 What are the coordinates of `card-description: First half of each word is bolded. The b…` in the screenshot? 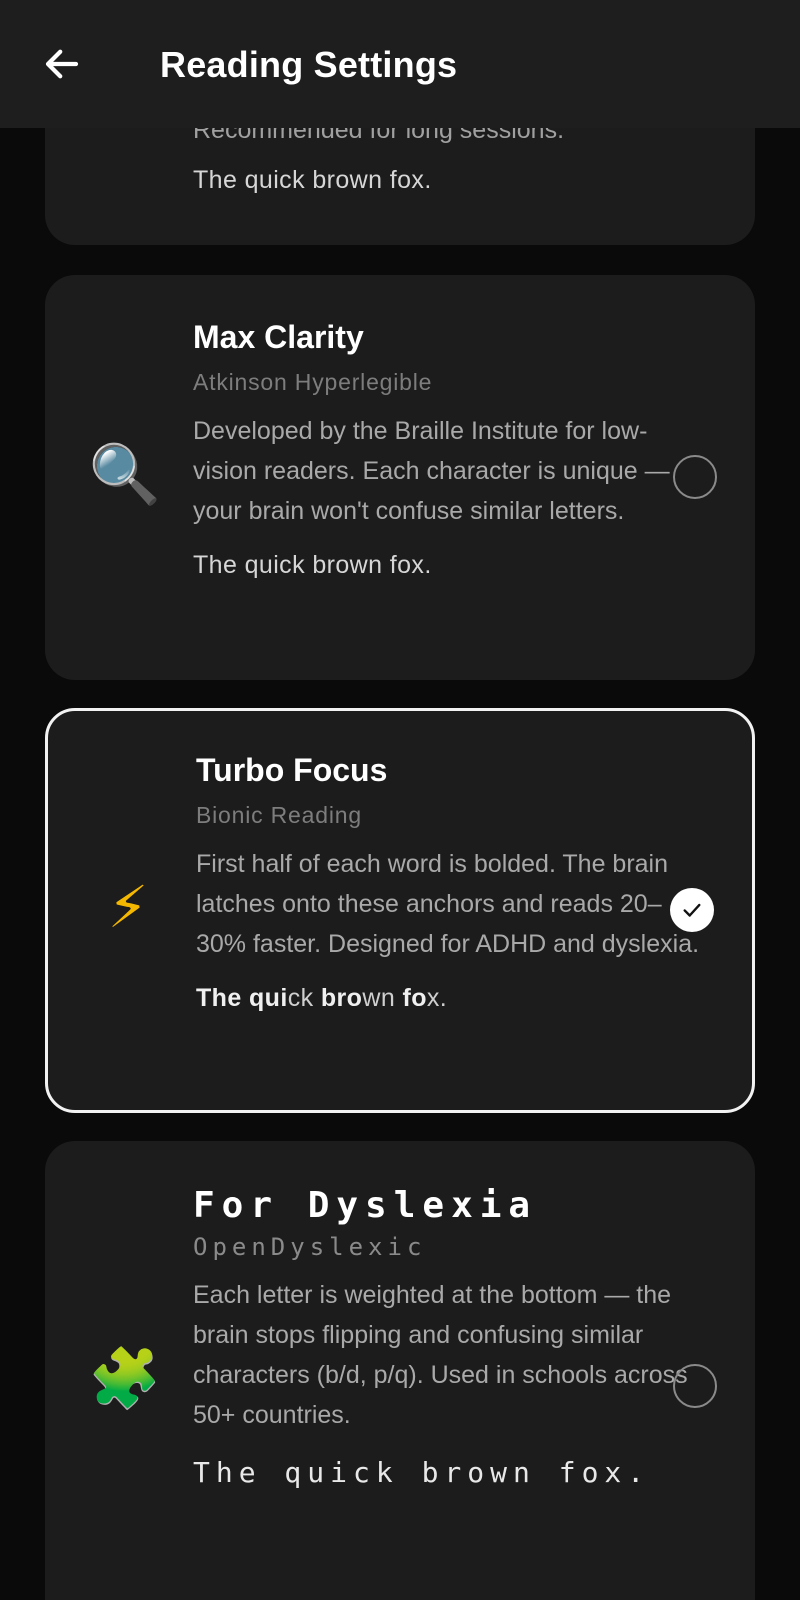 It's located at (448, 904).